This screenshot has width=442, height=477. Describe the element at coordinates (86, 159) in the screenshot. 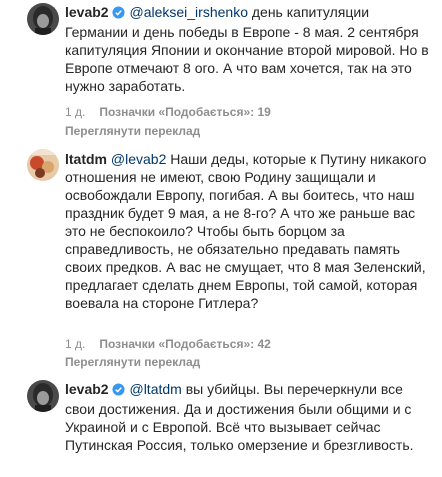

I see `comment-username: ltatdm` at that location.